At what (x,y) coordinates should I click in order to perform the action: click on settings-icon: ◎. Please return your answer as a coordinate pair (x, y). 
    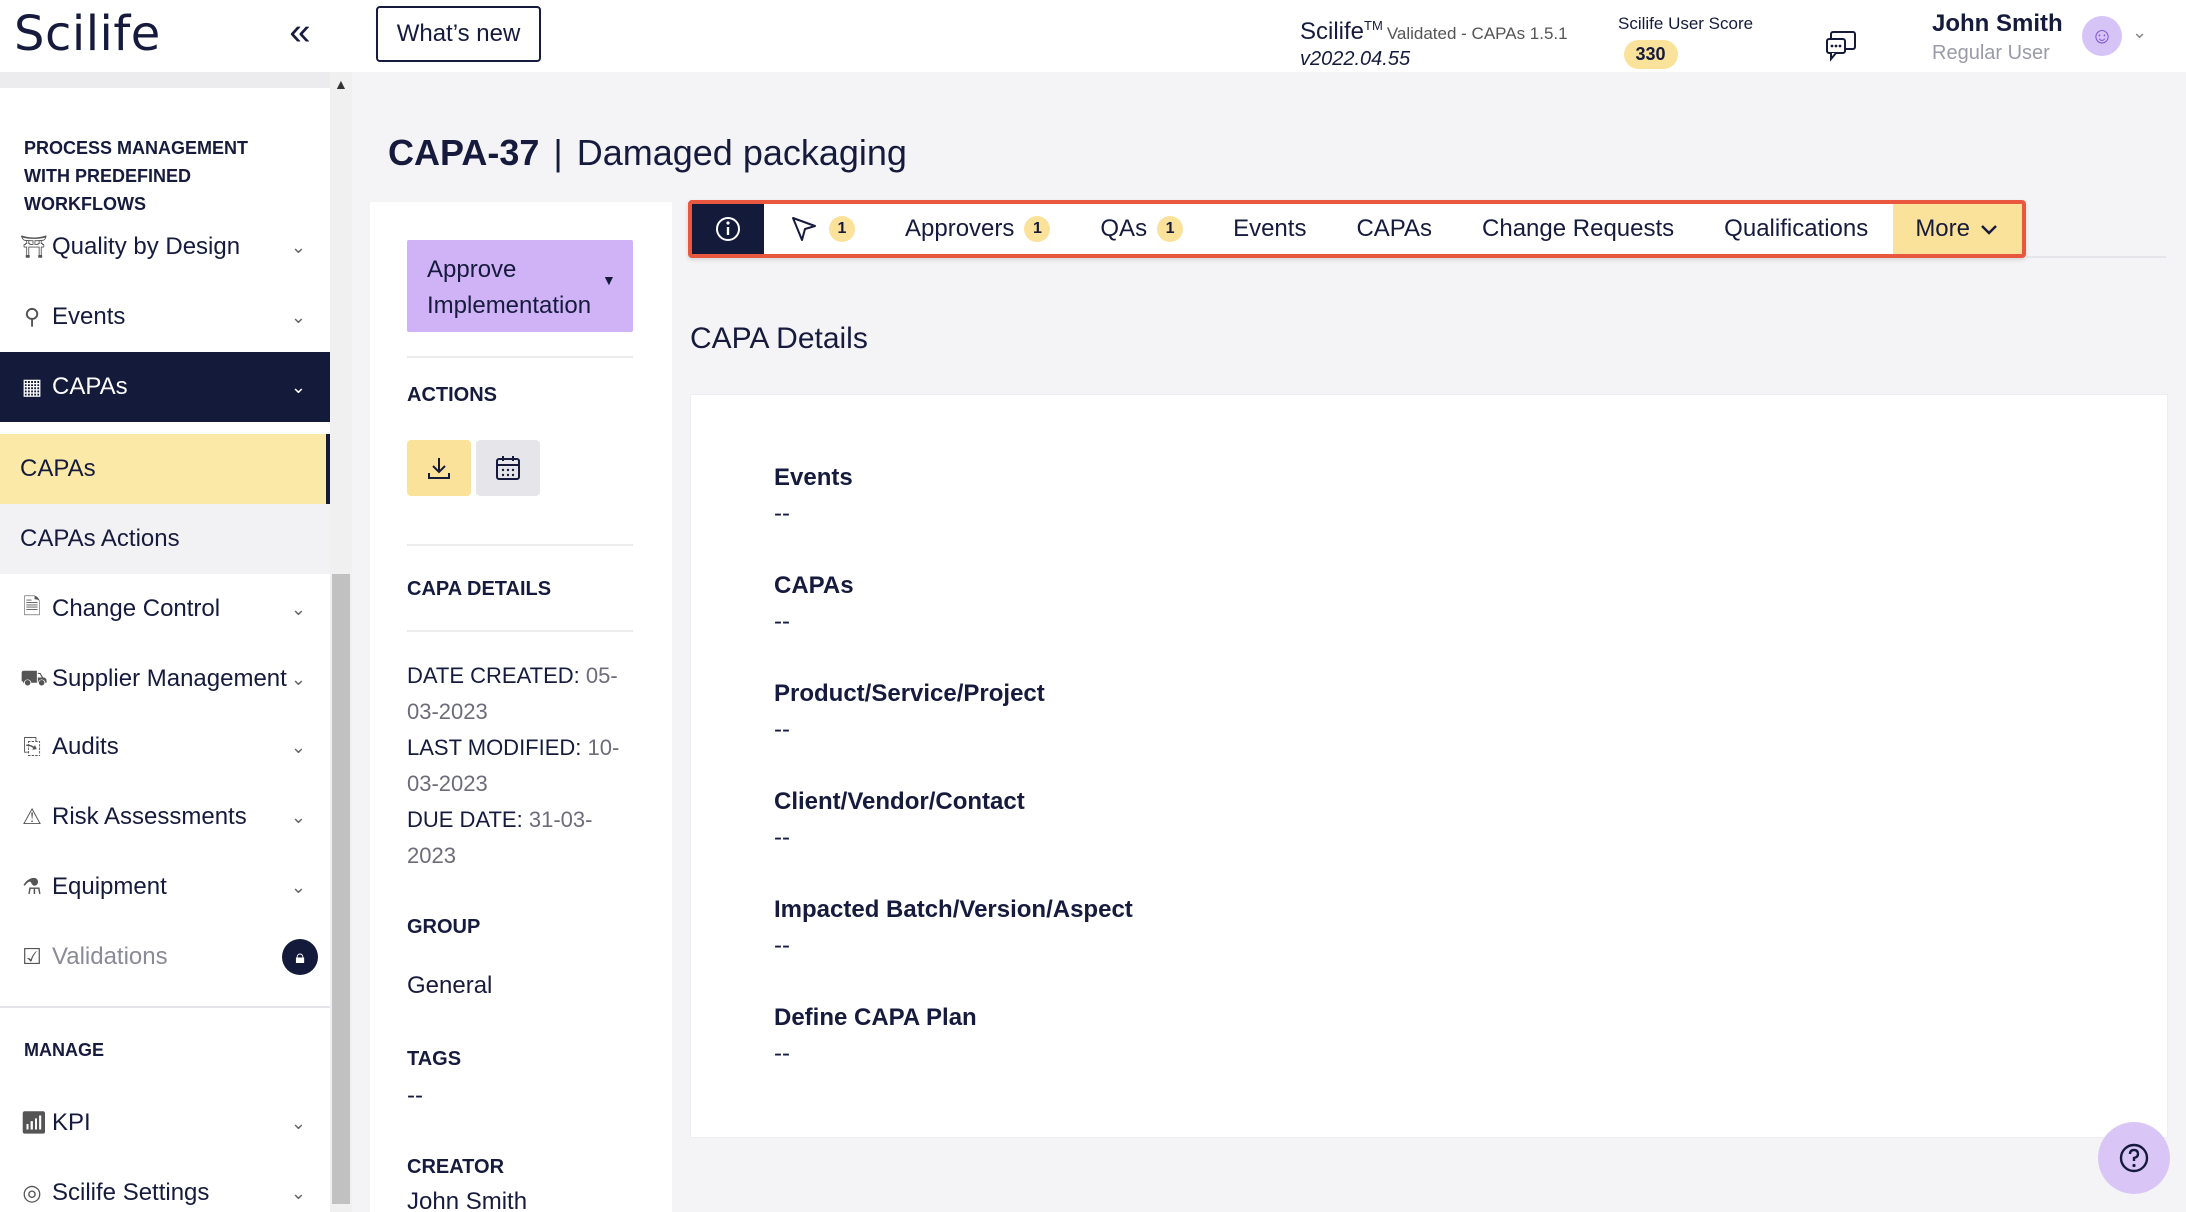
    Looking at the image, I should click on (32, 1192).